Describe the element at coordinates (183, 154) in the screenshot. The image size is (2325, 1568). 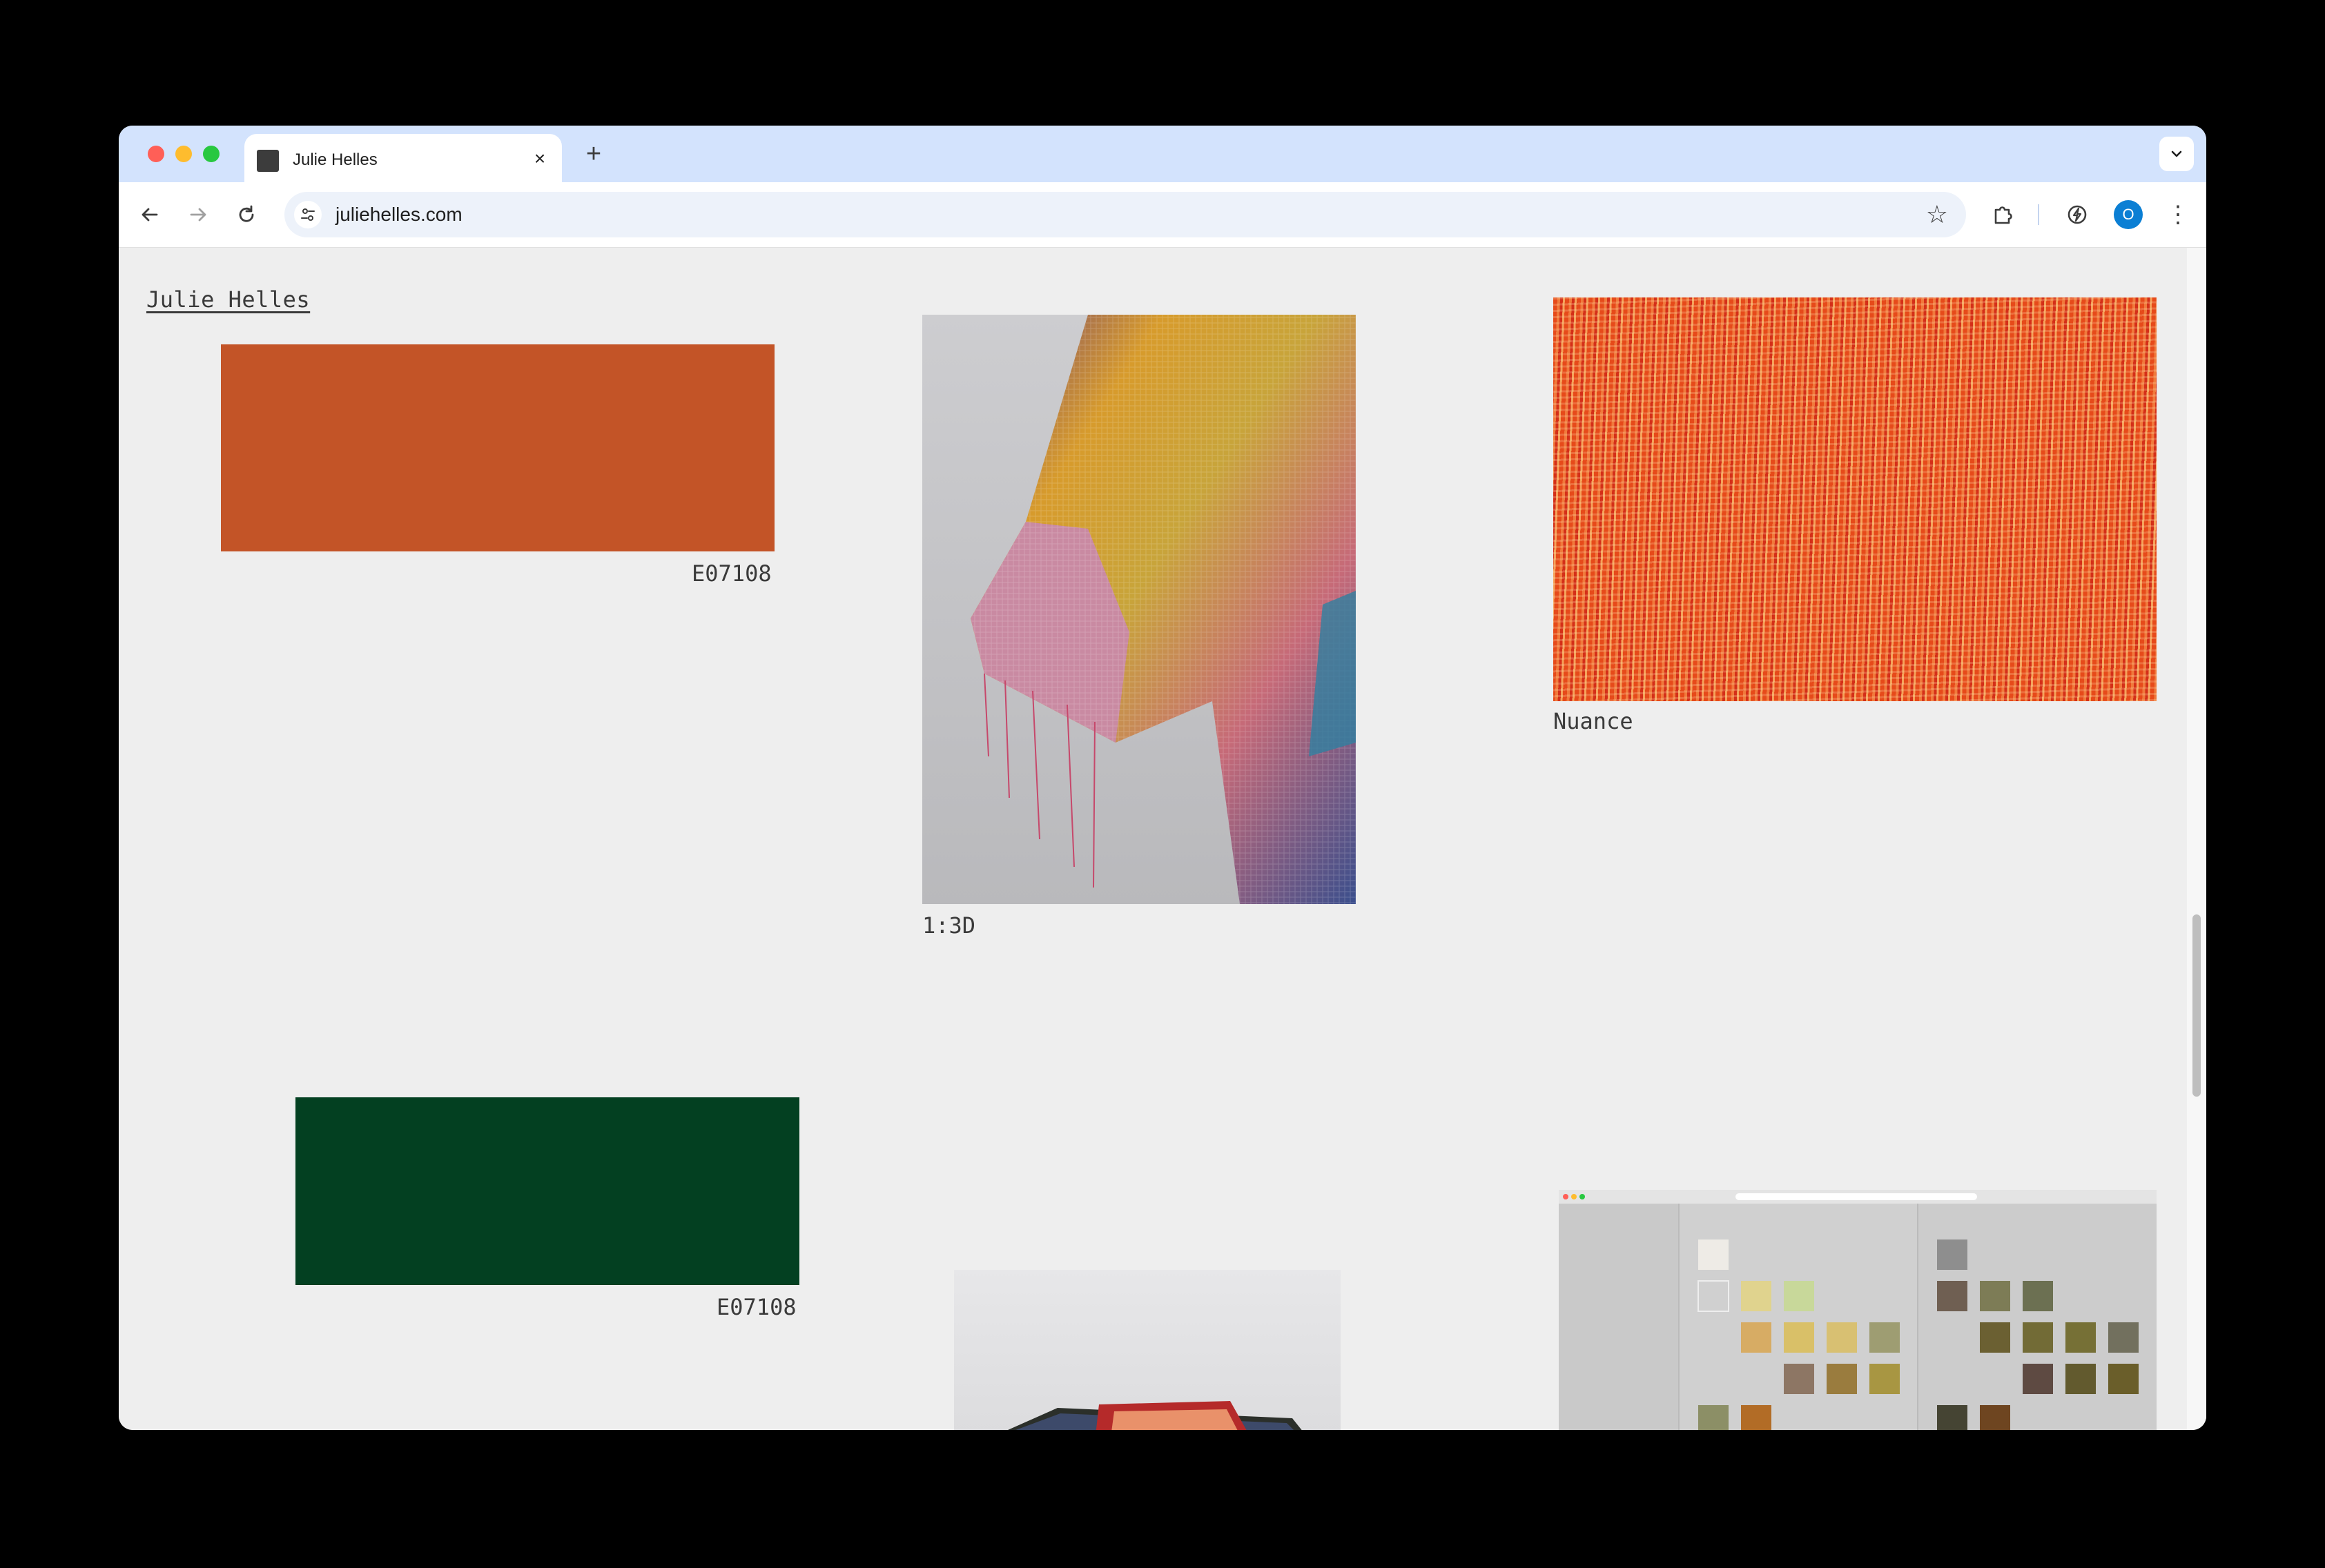
I see `window-minimize-button` at that location.